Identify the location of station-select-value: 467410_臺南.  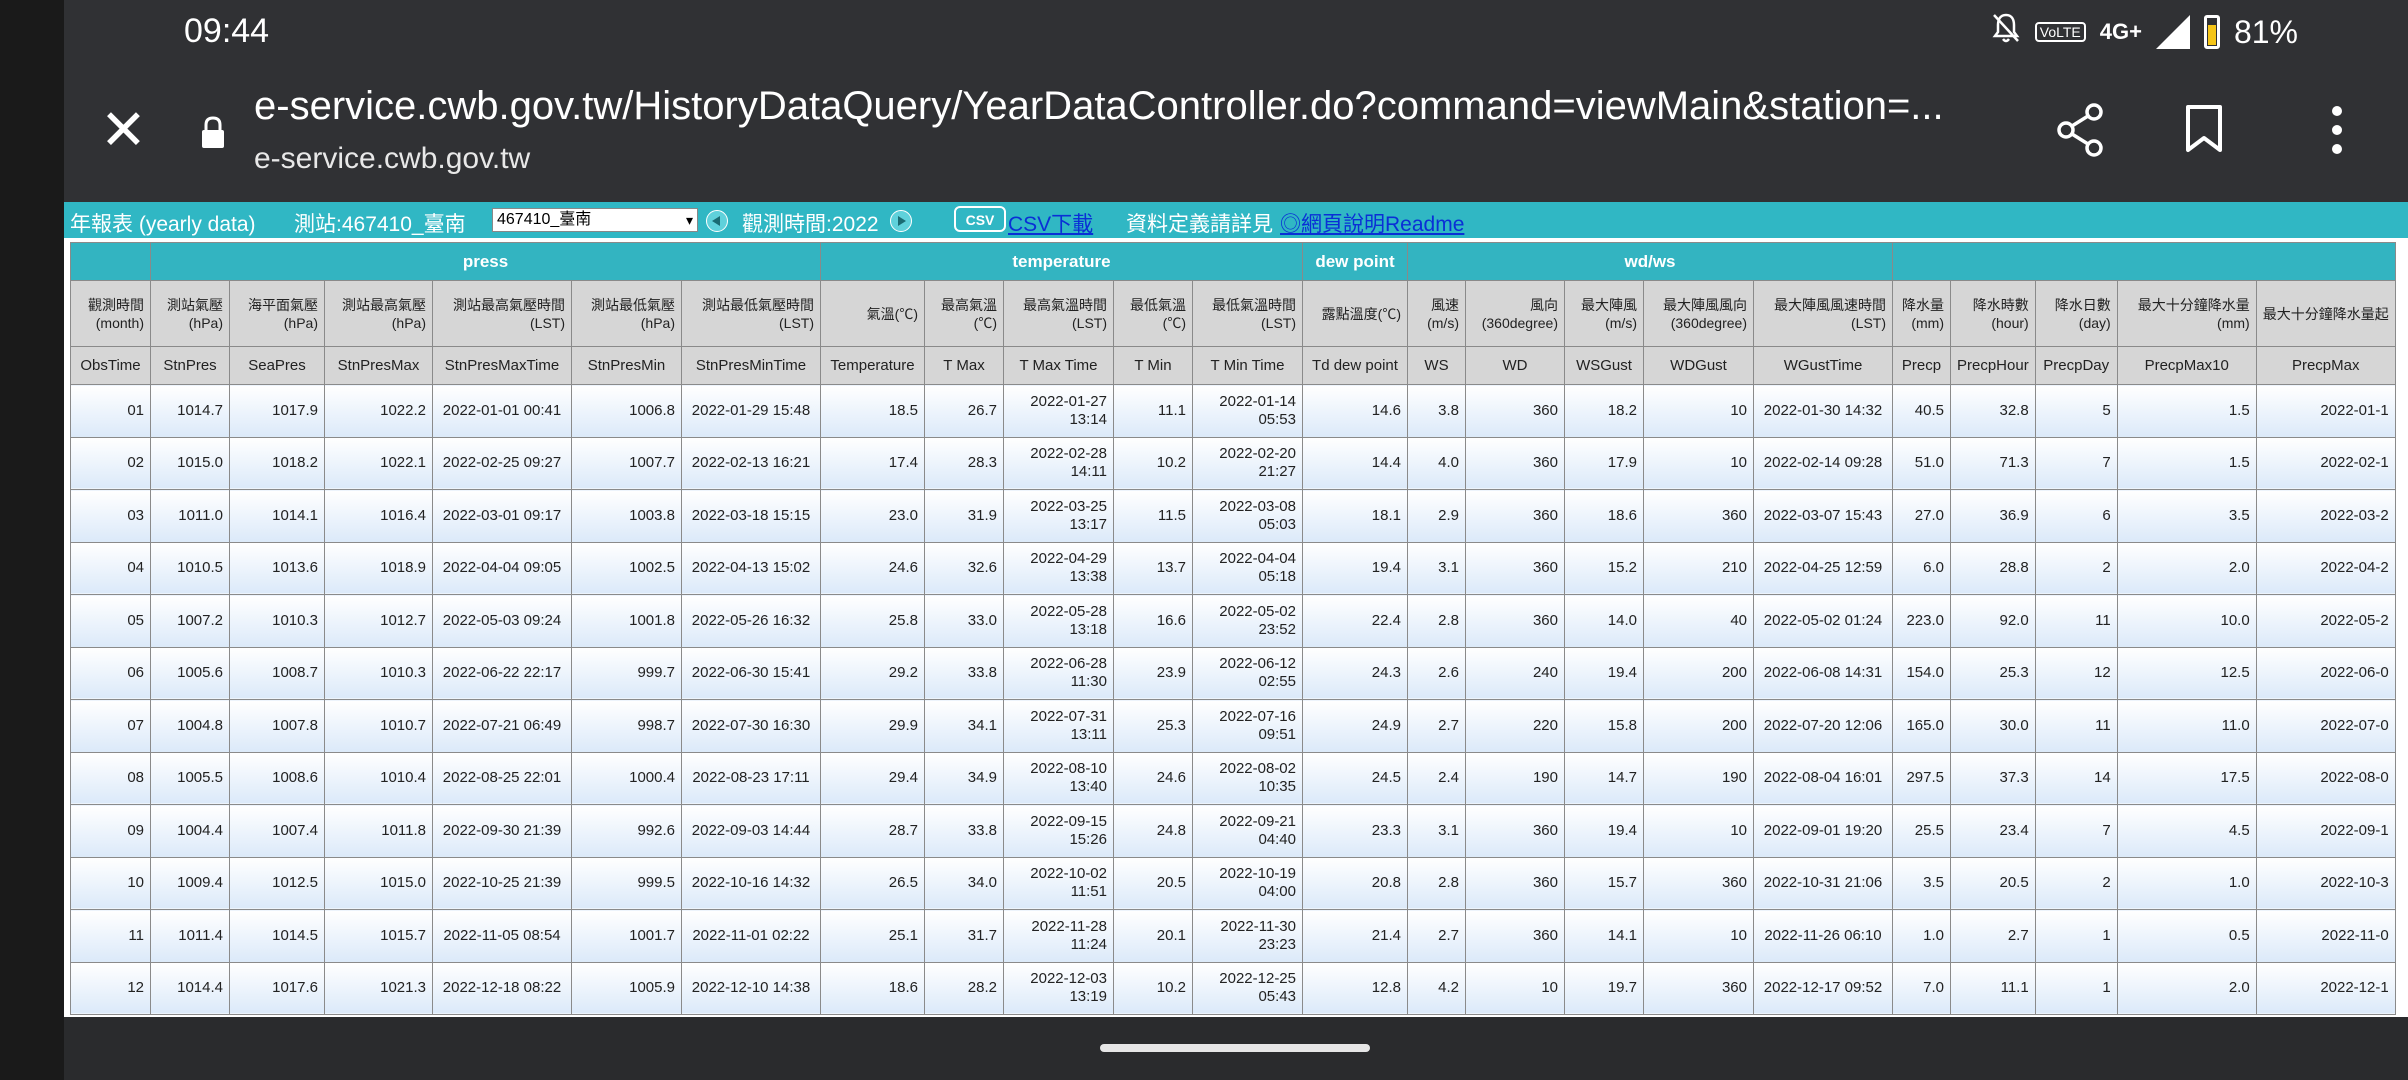
(544, 219).